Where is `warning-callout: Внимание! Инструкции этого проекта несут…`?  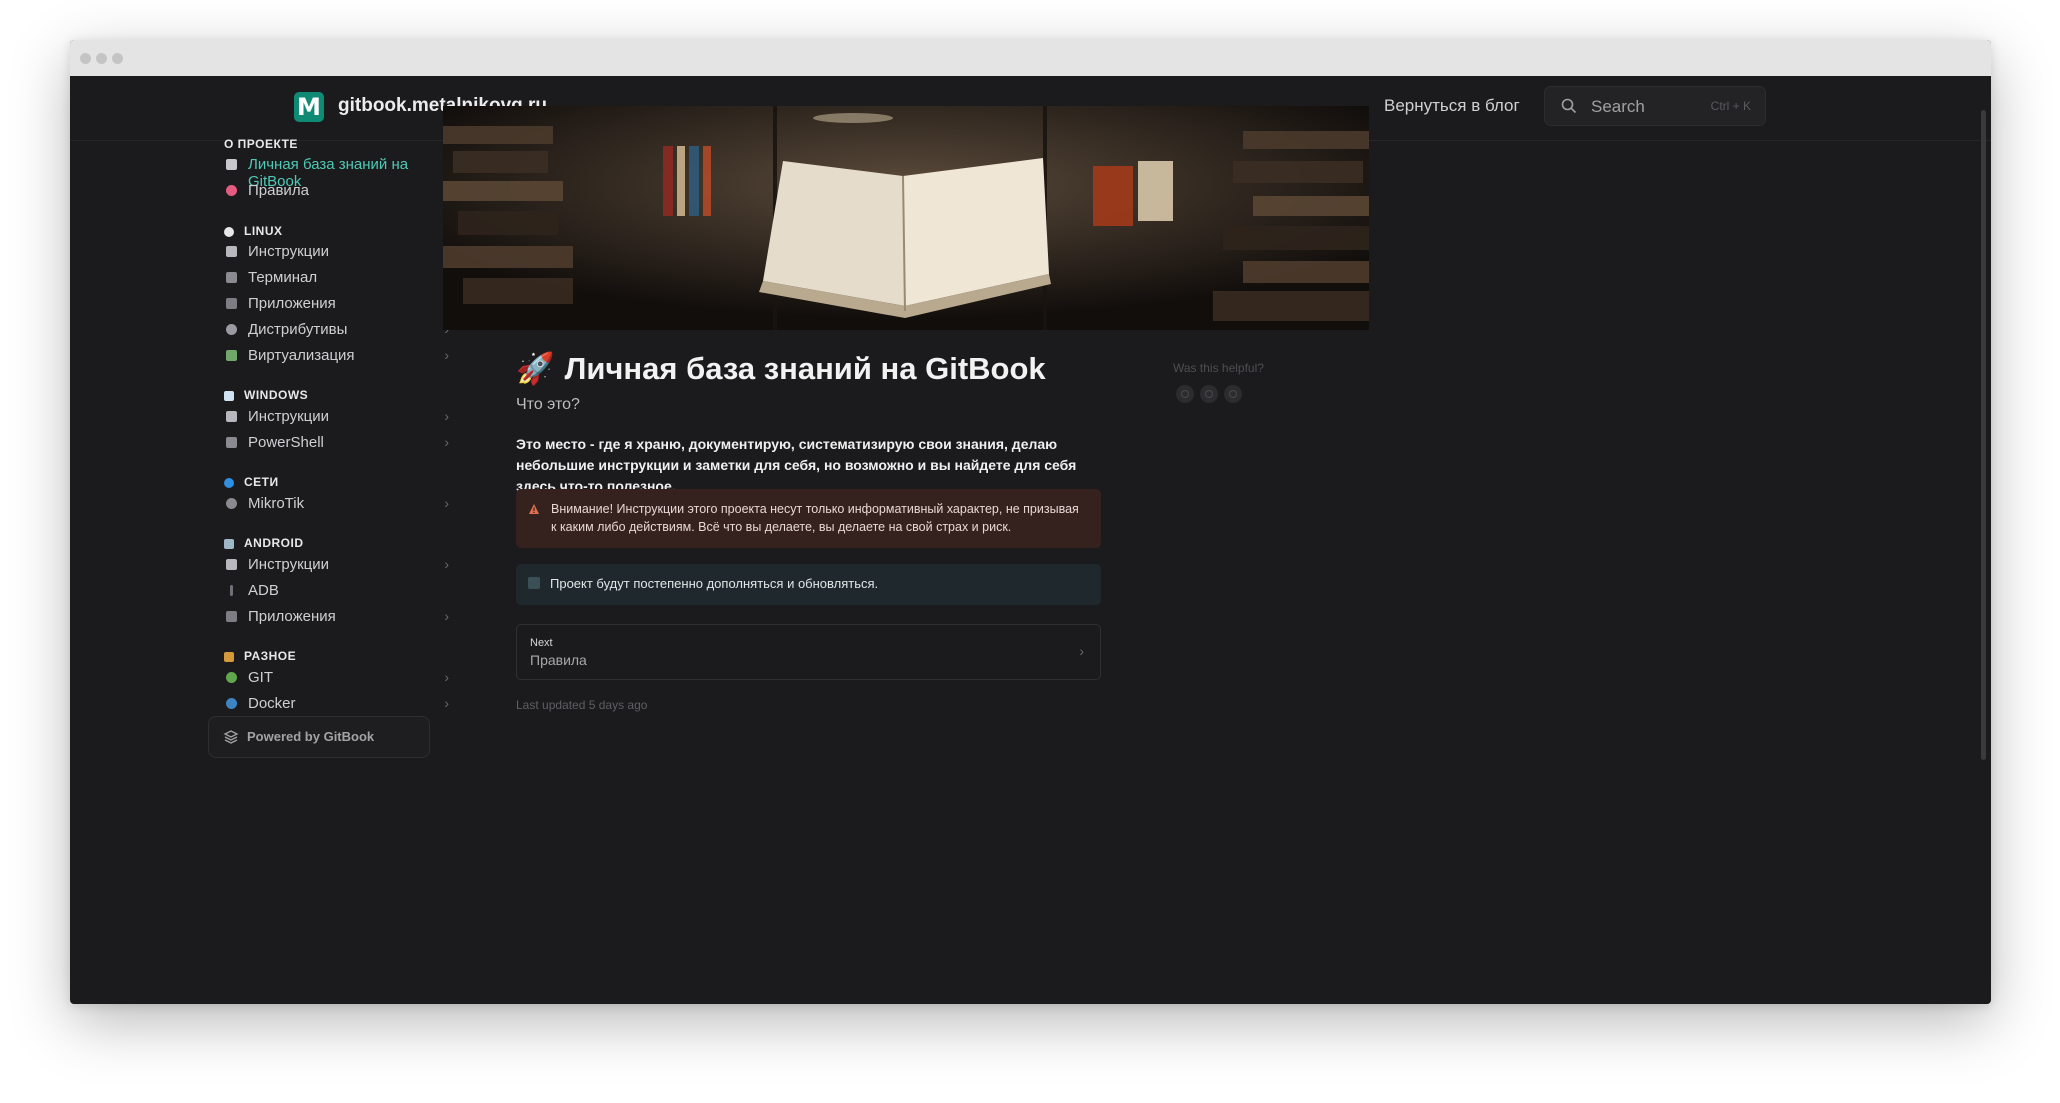
warning-callout: Внимание! Инструкции этого проекта несут… is located at coordinates (808, 518).